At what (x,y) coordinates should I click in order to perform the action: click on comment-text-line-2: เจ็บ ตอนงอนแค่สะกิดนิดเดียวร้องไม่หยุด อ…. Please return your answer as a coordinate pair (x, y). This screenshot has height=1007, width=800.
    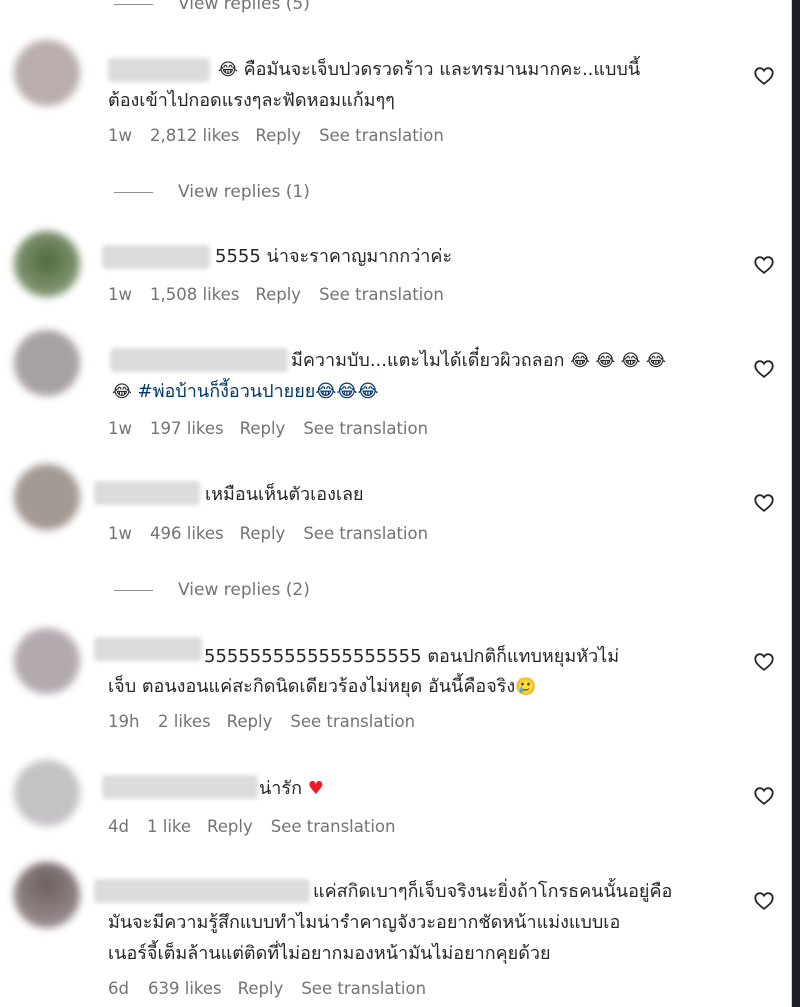
    Looking at the image, I should click on (322, 686).